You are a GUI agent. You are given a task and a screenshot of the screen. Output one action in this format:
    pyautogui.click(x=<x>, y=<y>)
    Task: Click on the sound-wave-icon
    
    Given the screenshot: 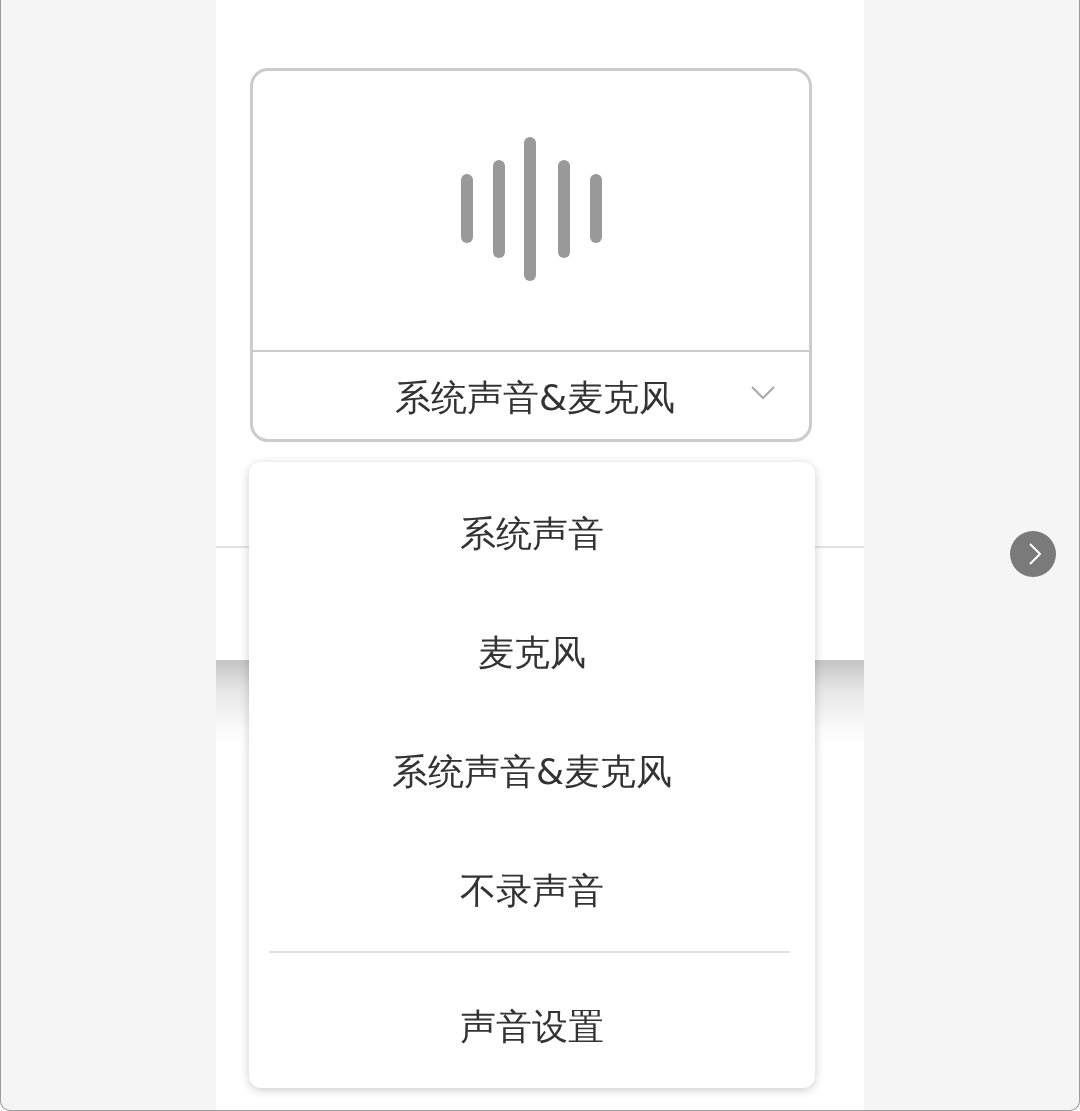 What is the action you would take?
    pyautogui.click(x=531, y=209)
    